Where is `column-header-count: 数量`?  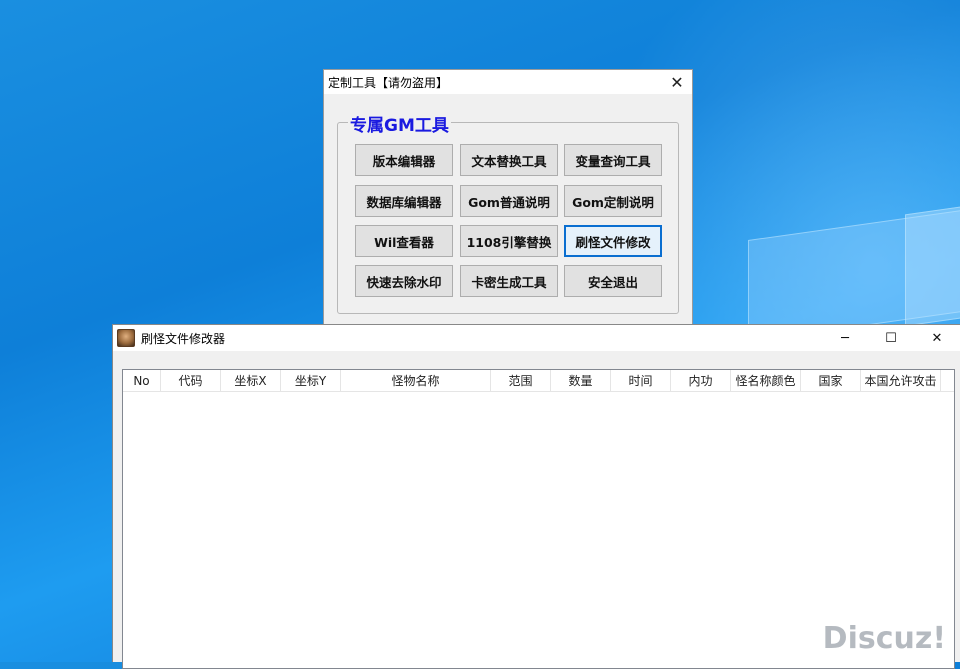 column-header-count: 数量 is located at coordinates (581, 380).